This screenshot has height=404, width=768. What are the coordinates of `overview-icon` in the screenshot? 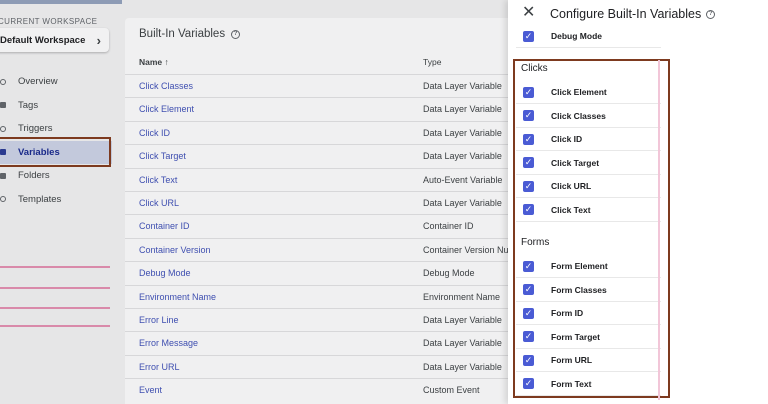 It's located at (3, 81).